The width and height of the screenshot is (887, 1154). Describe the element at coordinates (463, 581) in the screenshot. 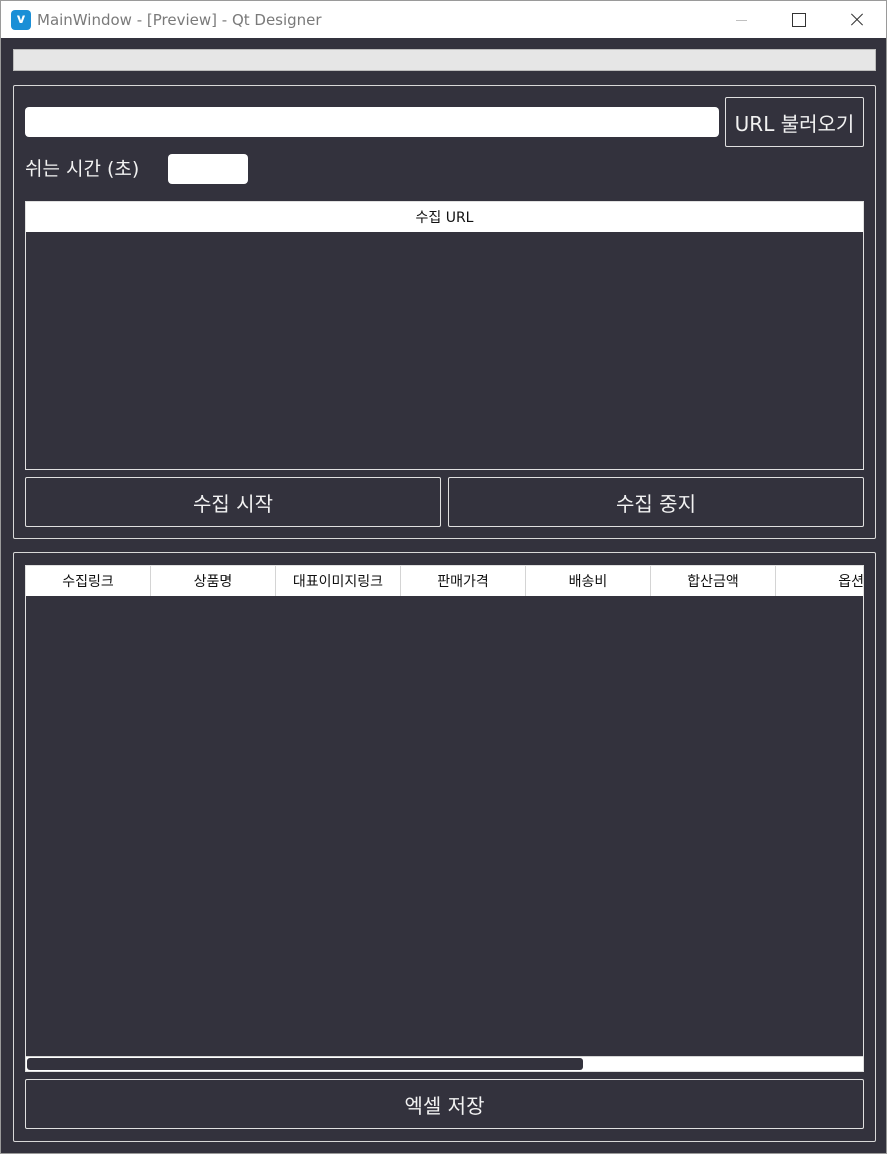

I see `column-header: 판매가격` at that location.